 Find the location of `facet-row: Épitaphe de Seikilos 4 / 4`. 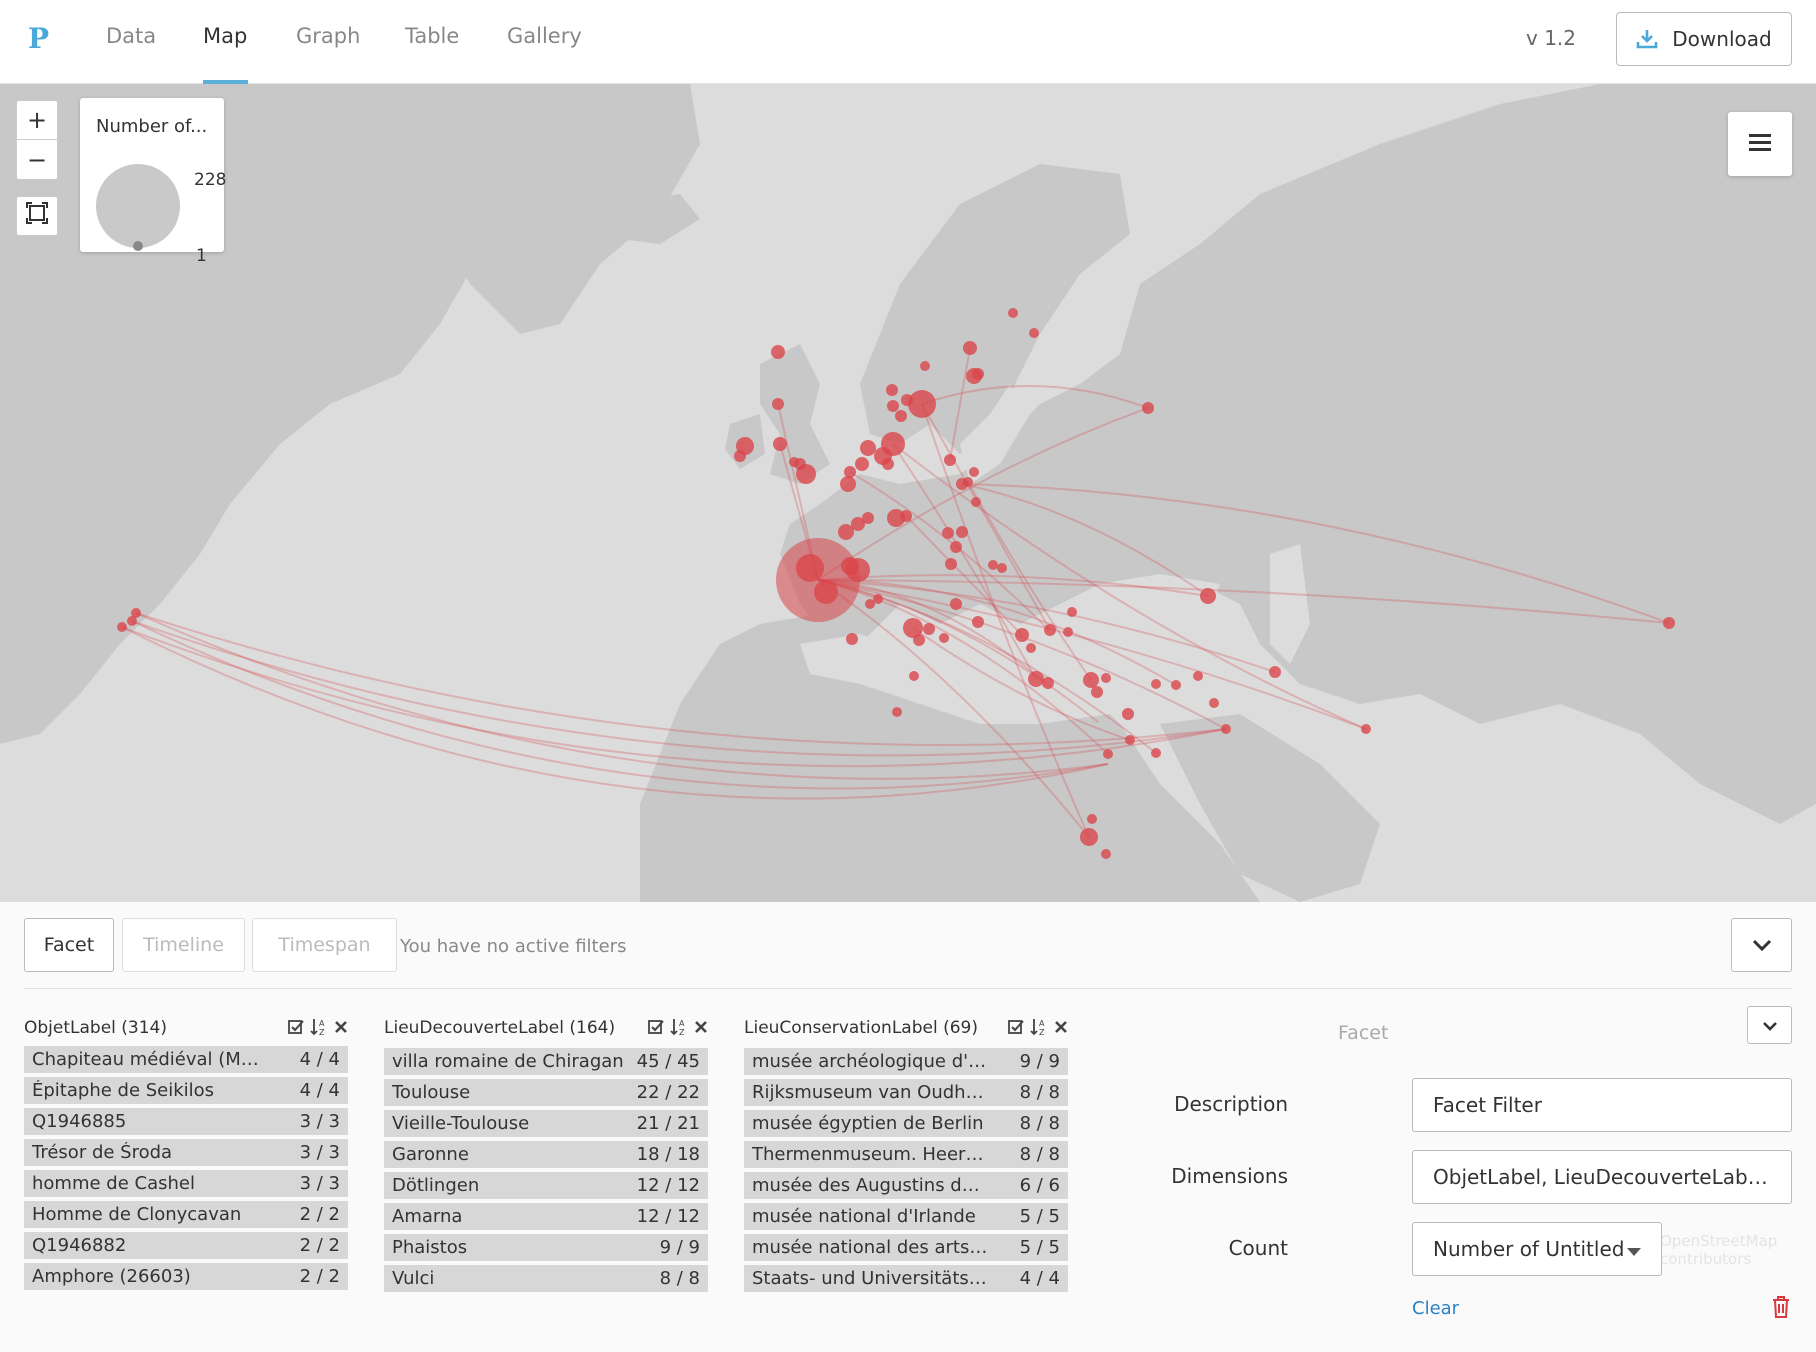

facet-row: Épitaphe de Seikilos 4 / 4 is located at coordinates (186, 1090).